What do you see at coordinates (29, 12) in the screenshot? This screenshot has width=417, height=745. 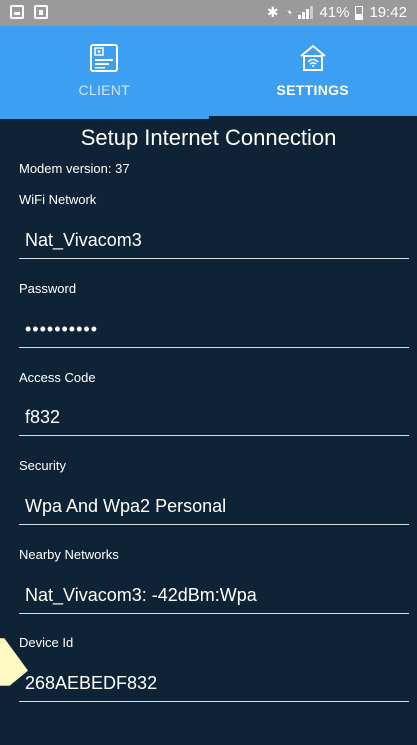 I see `status-left` at bounding box center [29, 12].